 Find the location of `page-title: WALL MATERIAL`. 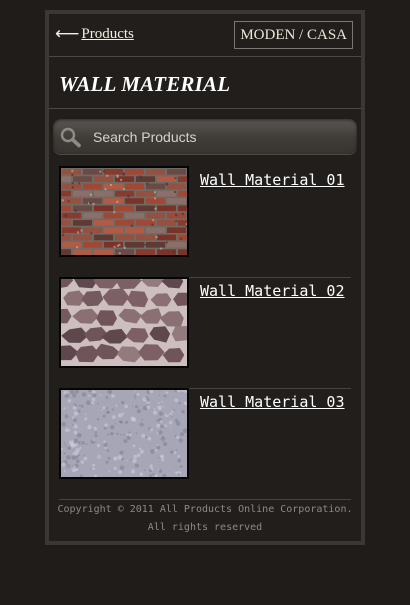

page-title: WALL MATERIAL is located at coordinates (145, 84).